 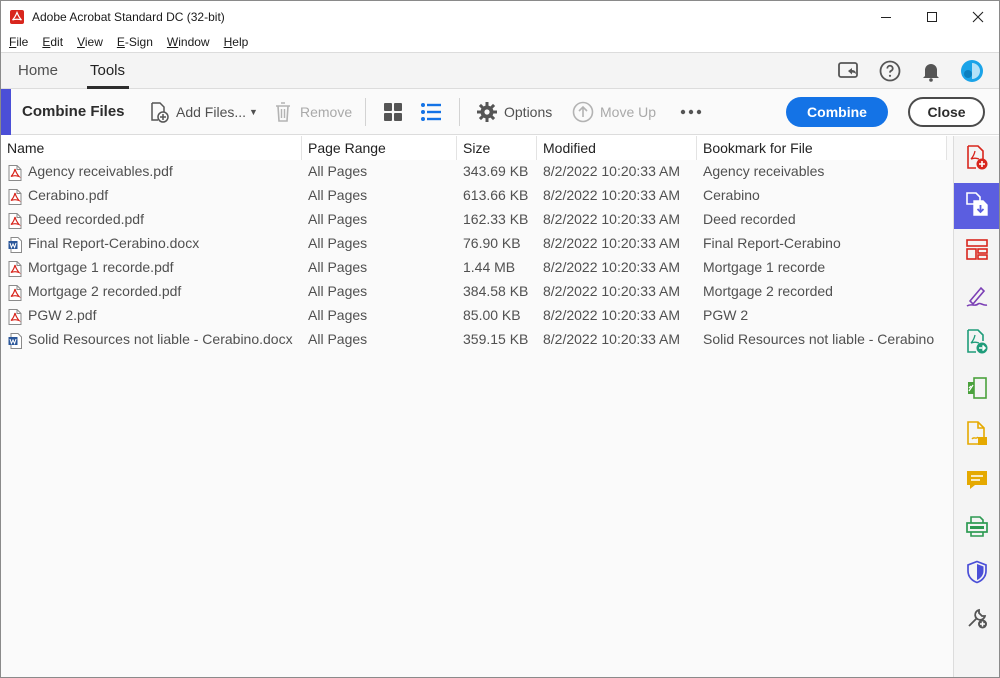 What do you see at coordinates (283, 112) in the screenshot?
I see `trash-icon` at bounding box center [283, 112].